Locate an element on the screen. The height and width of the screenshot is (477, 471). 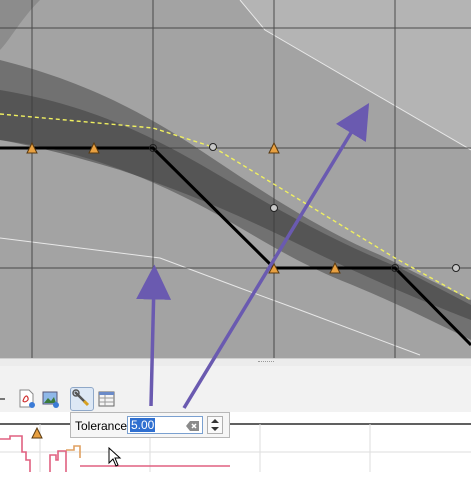
mouse-pointer-icon is located at coordinates (115, 459).